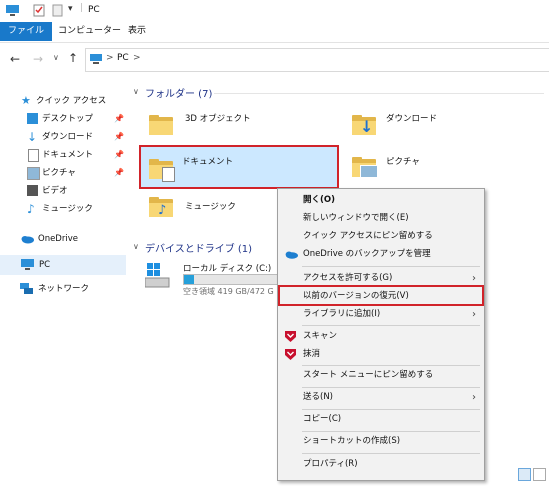 The image size is (549, 486). Describe the element at coordinates (63, 265) in the screenshot. I see `nav-pc: PC` at that location.